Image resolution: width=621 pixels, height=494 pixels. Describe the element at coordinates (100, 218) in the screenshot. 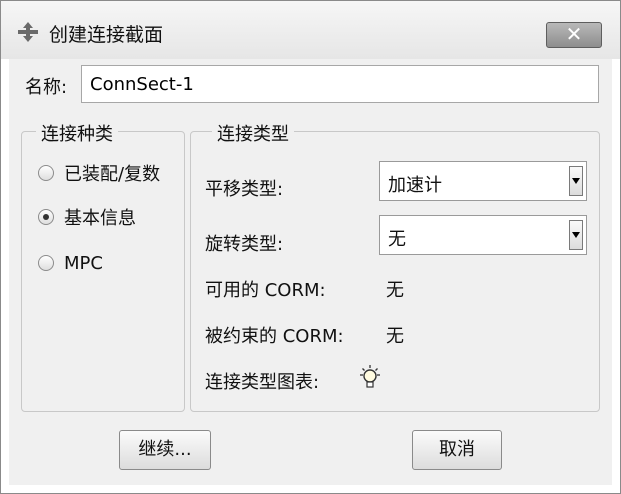

I see `radio-label: 基本信息` at that location.